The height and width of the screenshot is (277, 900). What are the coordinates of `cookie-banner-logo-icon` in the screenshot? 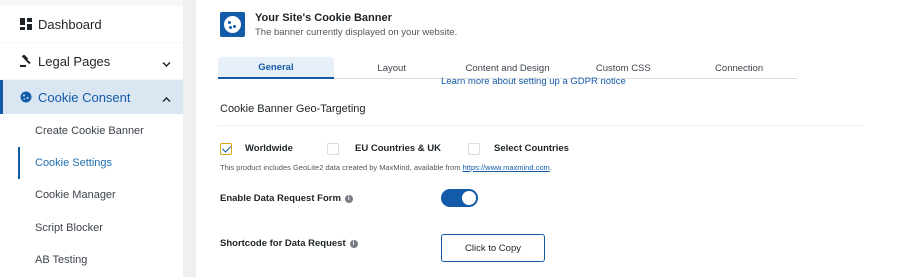 It's located at (232, 24).